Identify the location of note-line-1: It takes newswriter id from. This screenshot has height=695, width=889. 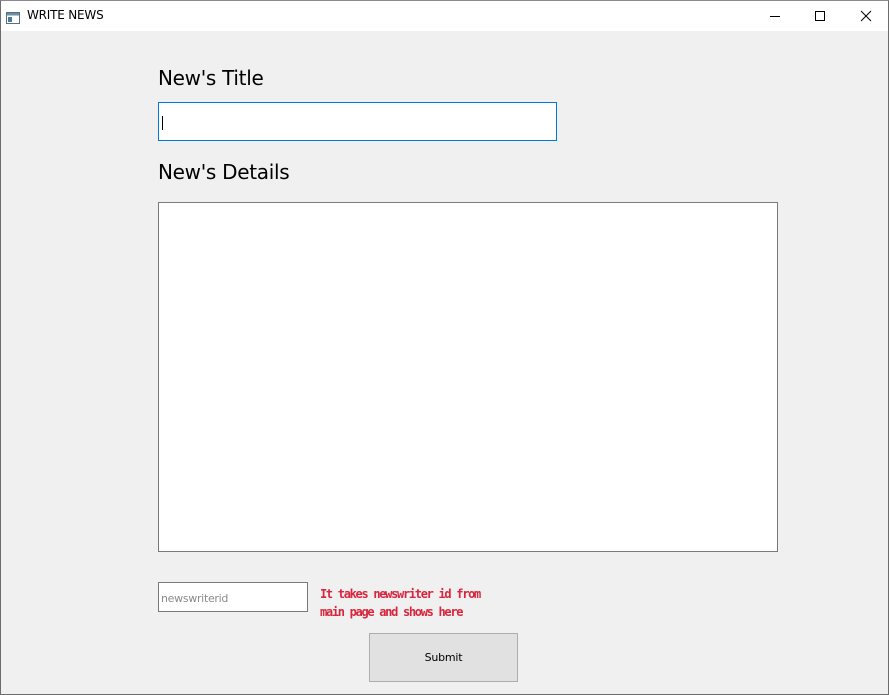
(400, 594).